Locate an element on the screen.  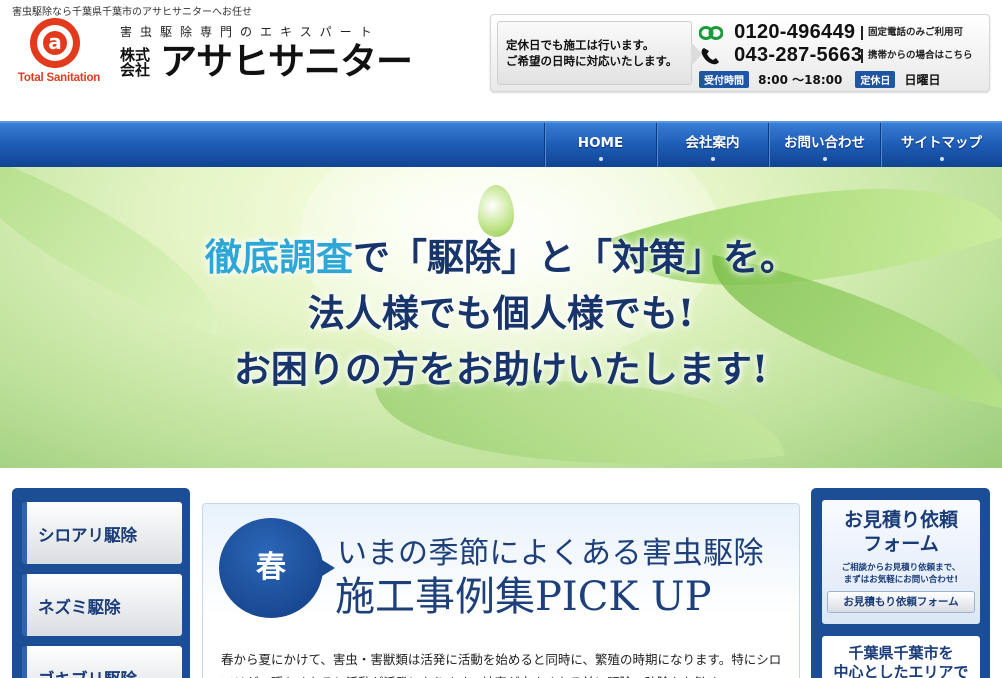
contact-note-line1: 定休日でも施工は行います。 is located at coordinates (580, 45).